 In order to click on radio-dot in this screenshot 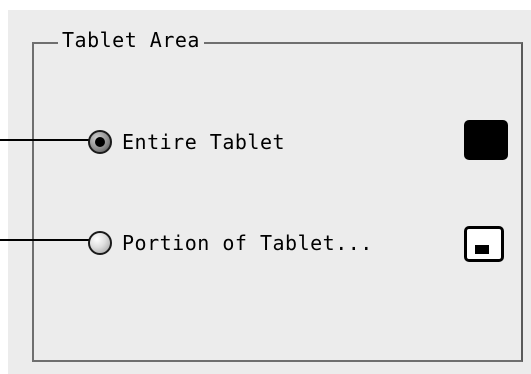, I will do `click(100, 142)`.